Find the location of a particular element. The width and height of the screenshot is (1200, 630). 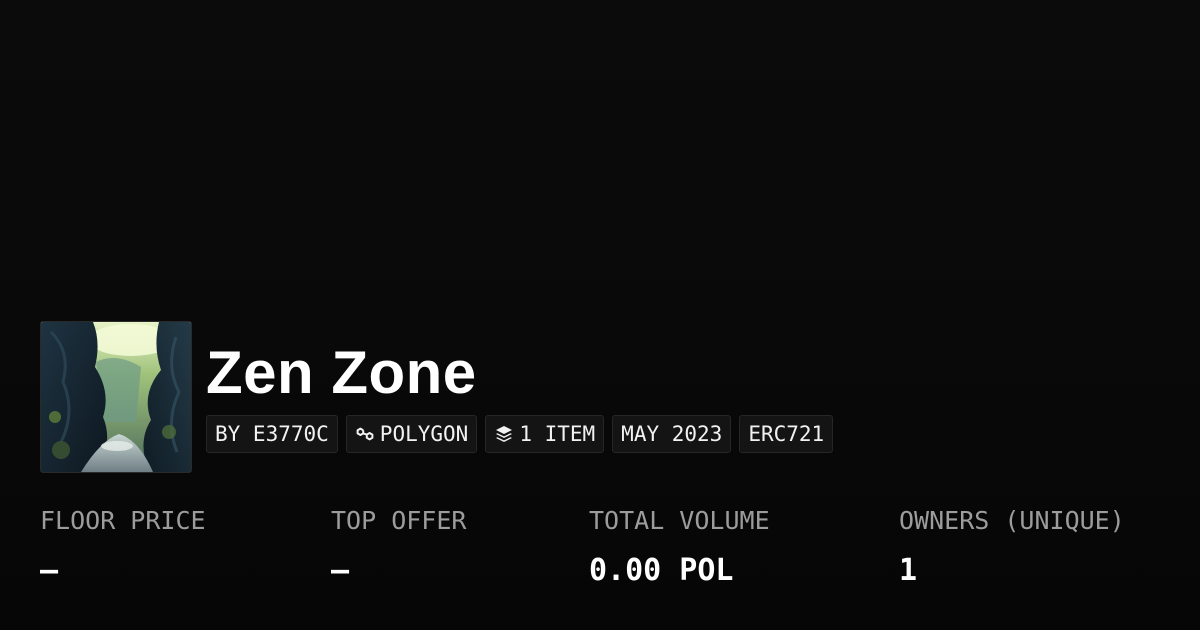

standard-tag-label: ERC721 is located at coordinates (786, 434).